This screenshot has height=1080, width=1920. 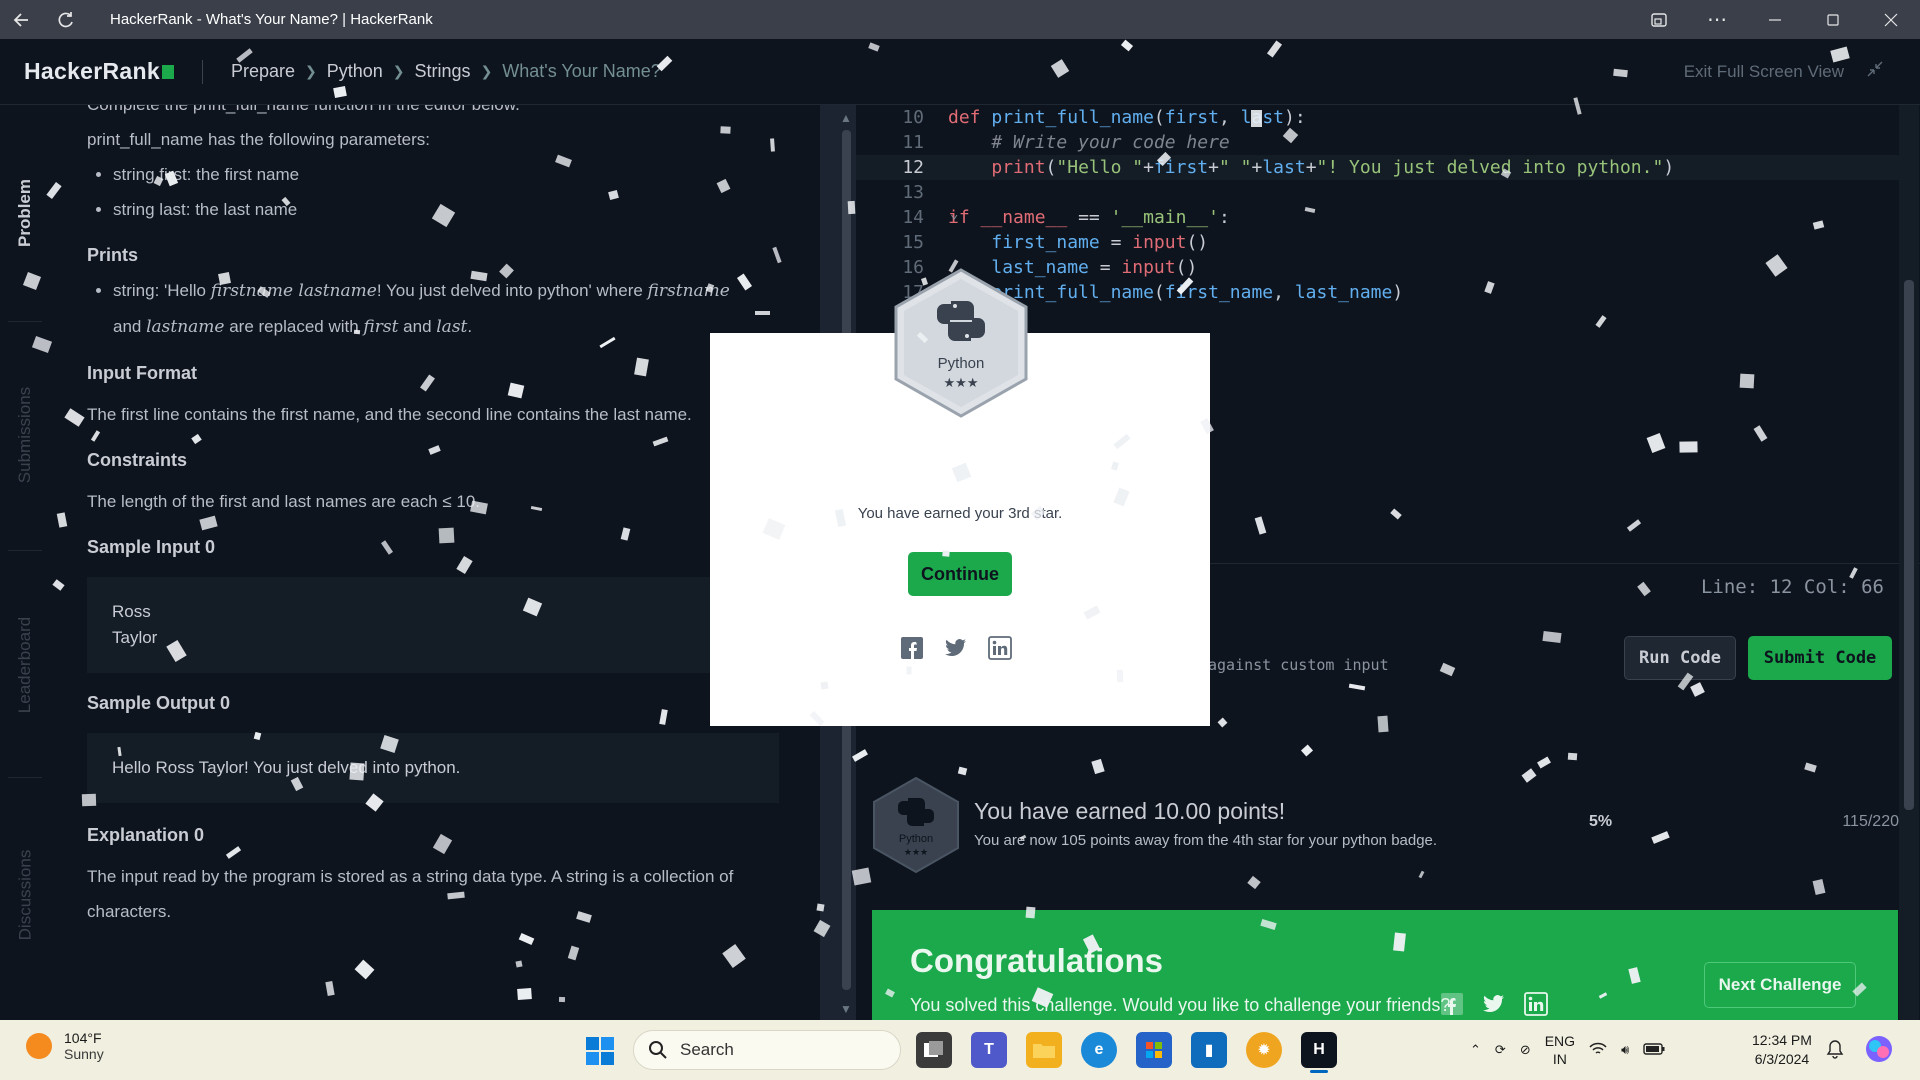 I want to click on fold-chevron-icon: ⌄, so click(x=954, y=214).